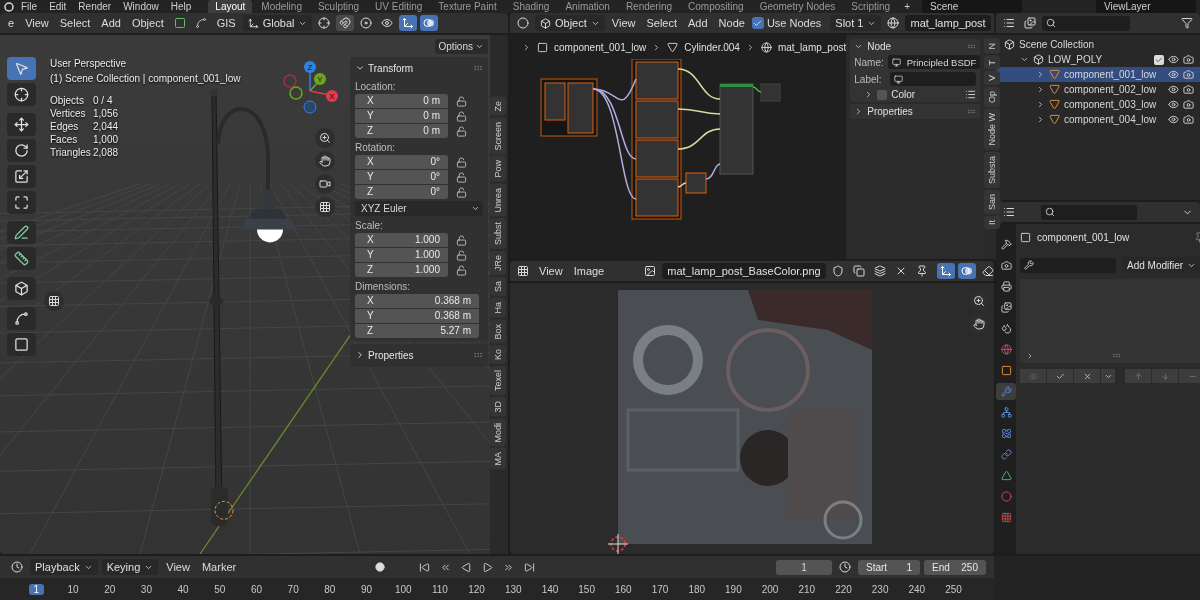 Image resolution: width=1200 pixels, height=600 pixels. Describe the element at coordinates (992, 78) in the screenshot. I see `side-tab: V` at that location.